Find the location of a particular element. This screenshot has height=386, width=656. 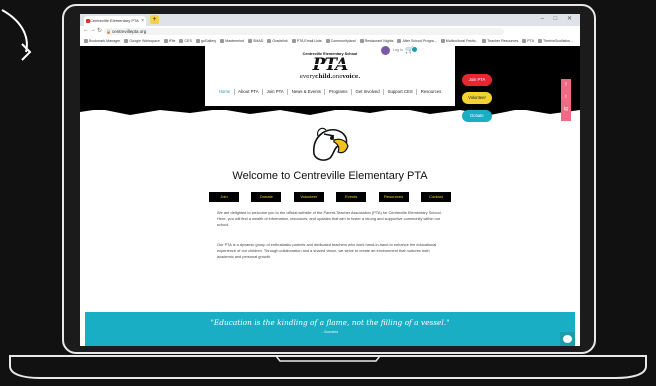

bookmark-item: CES is located at coordinates (185, 41).